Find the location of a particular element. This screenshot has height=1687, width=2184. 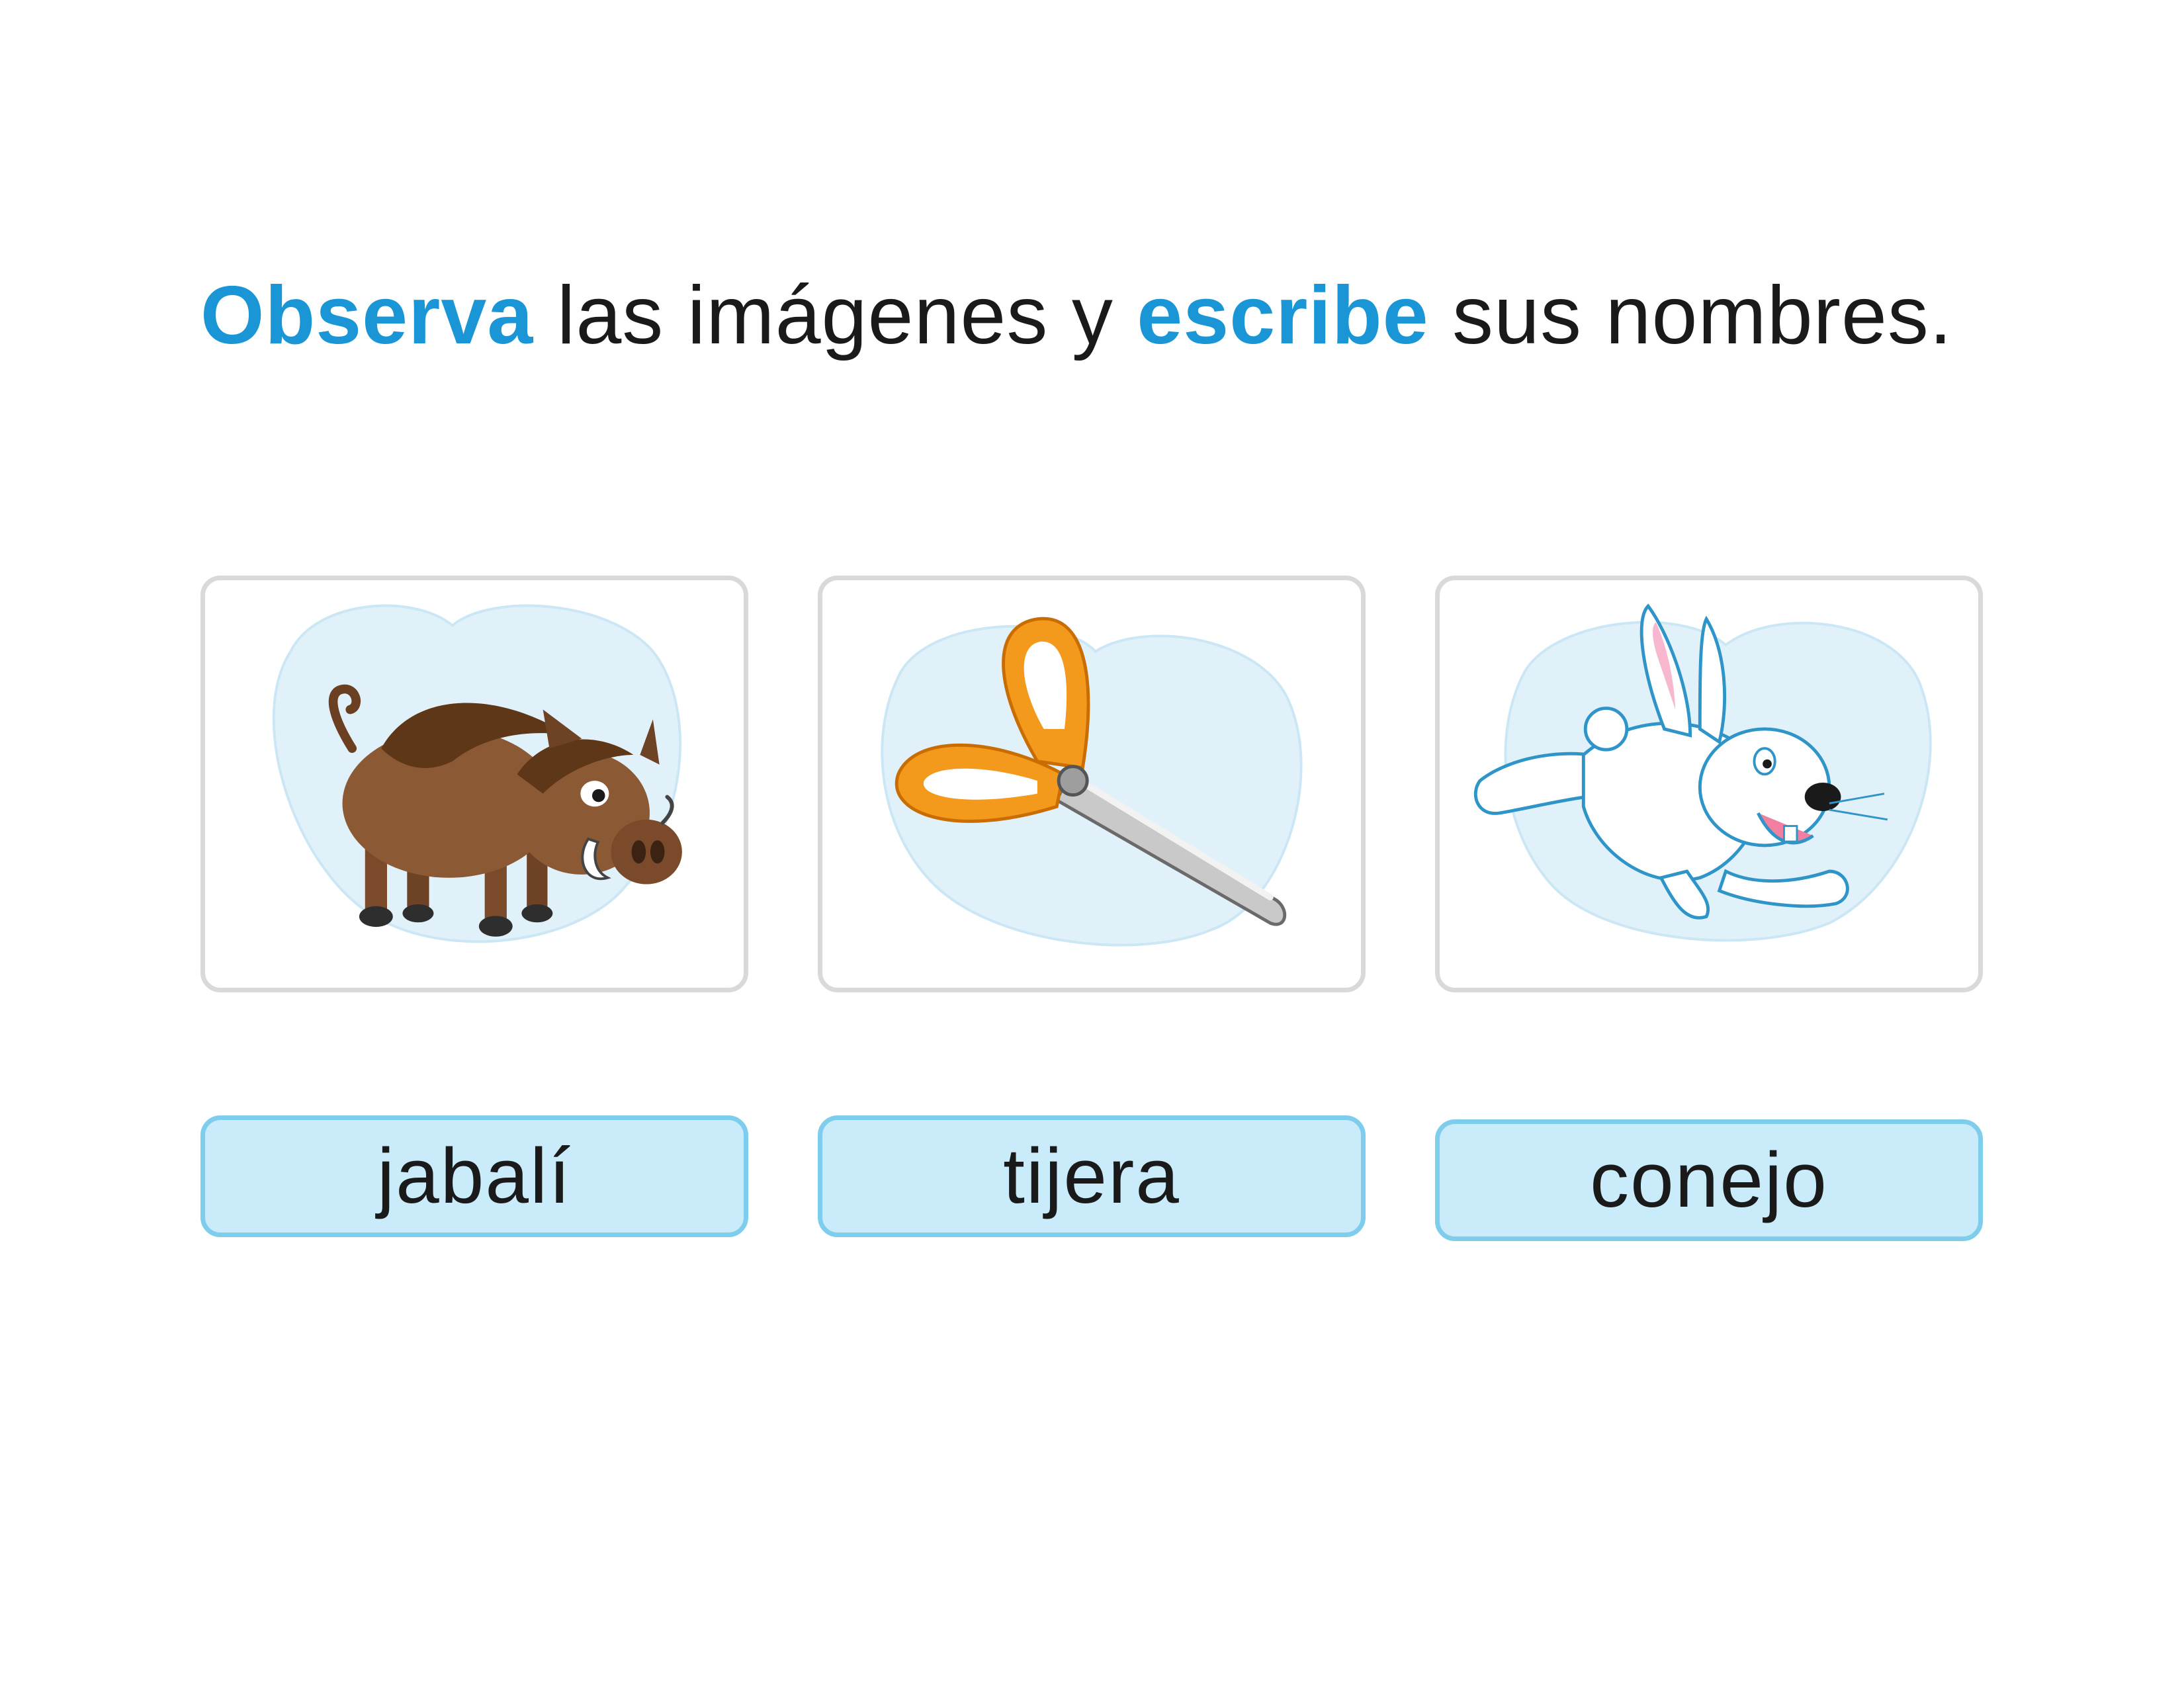

instruction-text-1: las imágenes y is located at coordinates (835, 315).